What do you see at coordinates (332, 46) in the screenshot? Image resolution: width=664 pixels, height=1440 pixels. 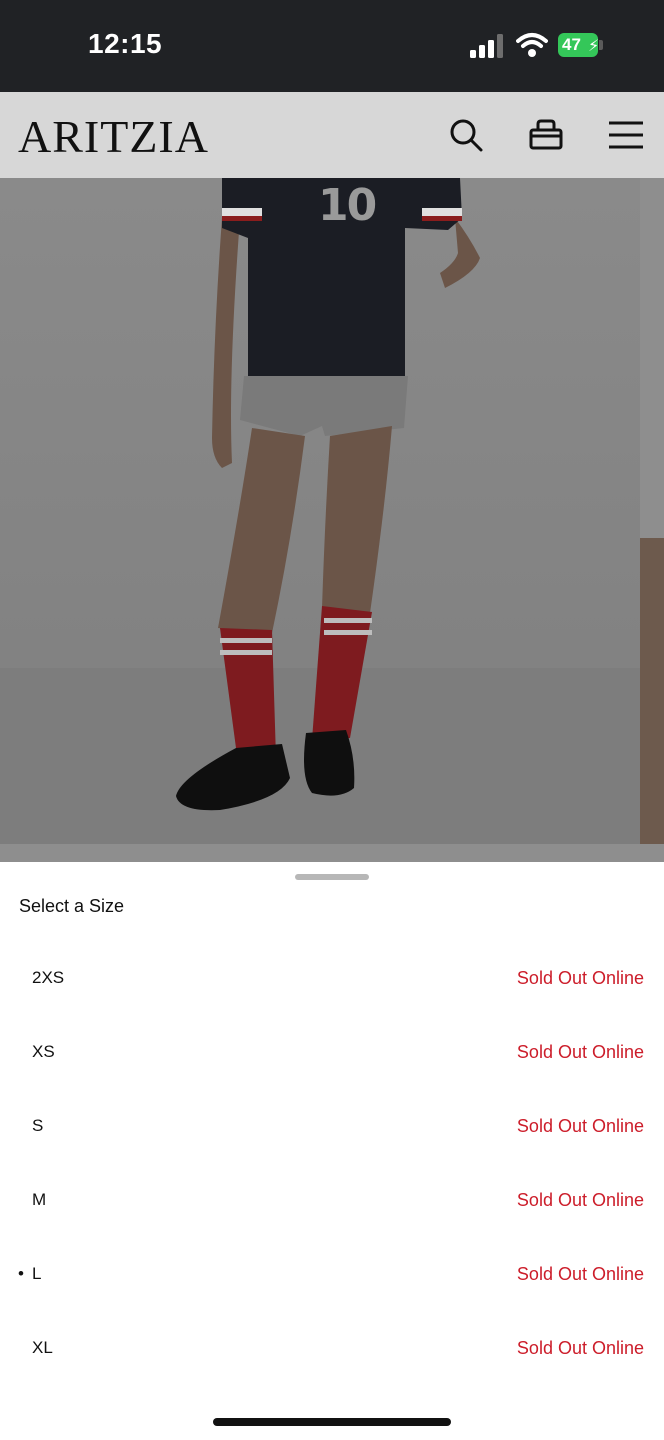 I see `status-bar: 12:15 47 ⚡` at bounding box center [332, 46].